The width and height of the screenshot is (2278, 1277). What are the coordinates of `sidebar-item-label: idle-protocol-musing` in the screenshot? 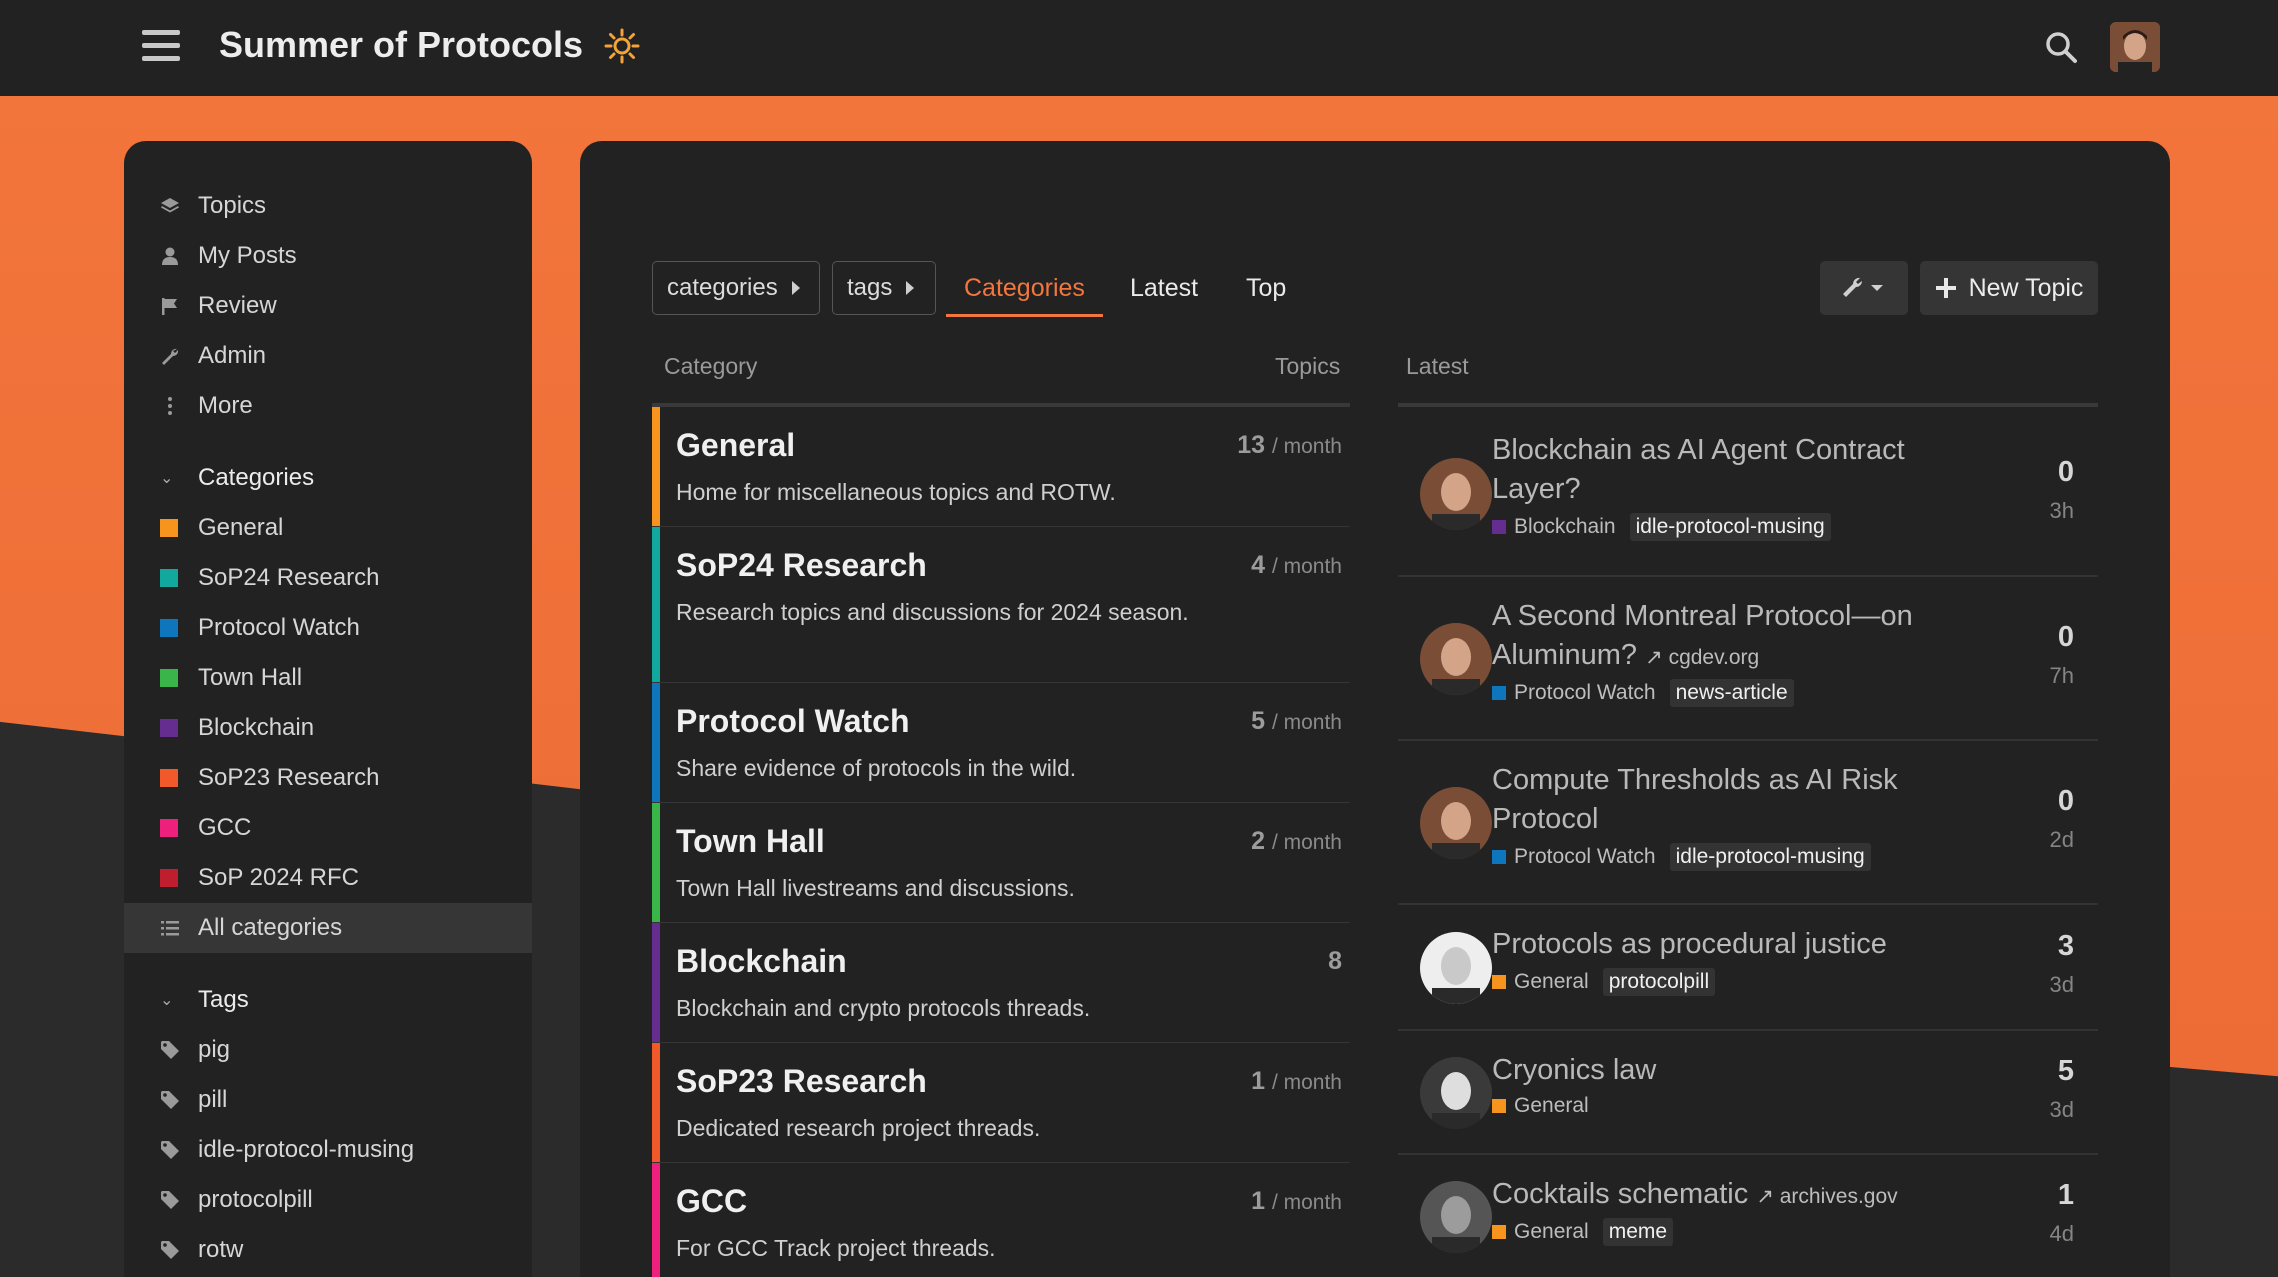 It's located at (306, 1149).